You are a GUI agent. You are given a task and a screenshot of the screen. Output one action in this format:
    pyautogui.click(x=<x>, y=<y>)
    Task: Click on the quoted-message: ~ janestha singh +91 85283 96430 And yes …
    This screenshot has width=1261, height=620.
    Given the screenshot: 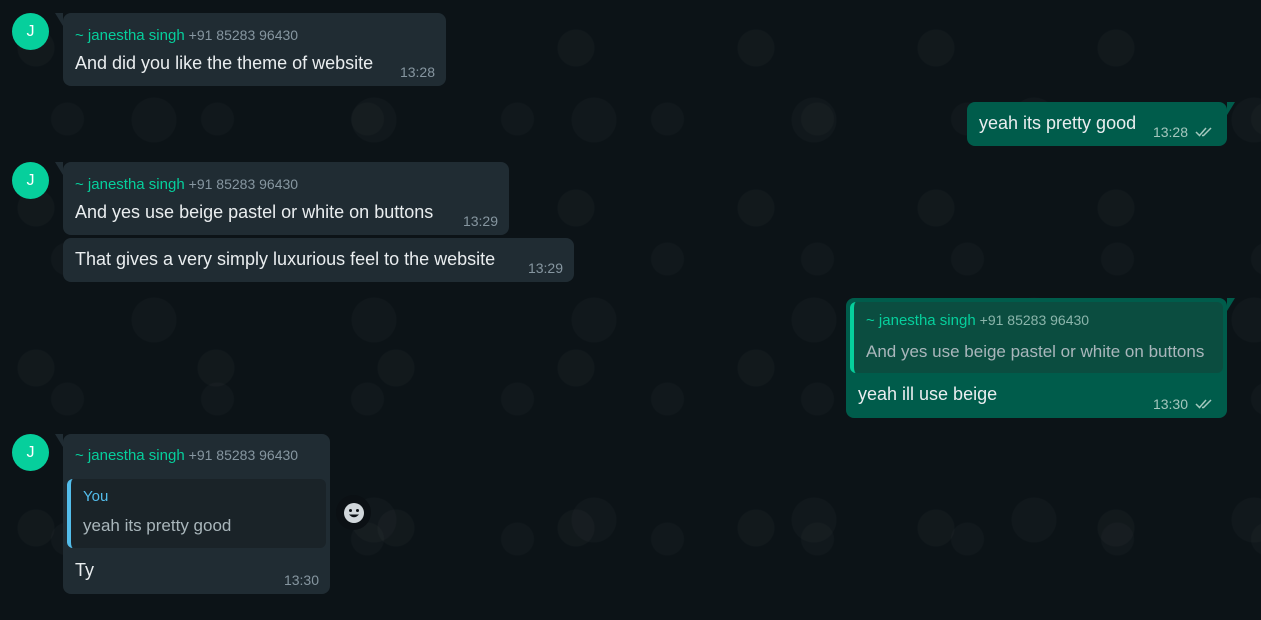 What is the action you would take?
    pyautogui.click(x=1036, y=337)
    